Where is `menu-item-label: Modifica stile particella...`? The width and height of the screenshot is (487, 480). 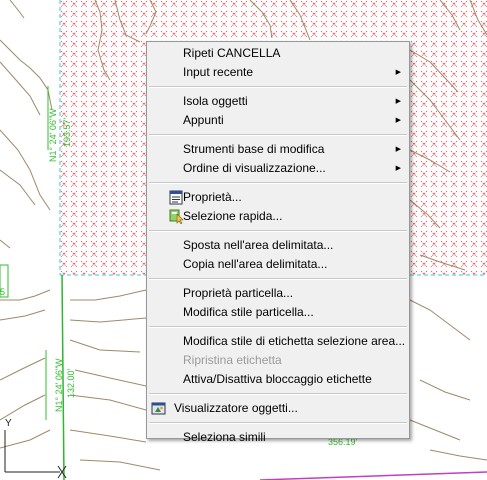
menu-item-label: Modifica stile particella... is located at coordinates (248, 312).